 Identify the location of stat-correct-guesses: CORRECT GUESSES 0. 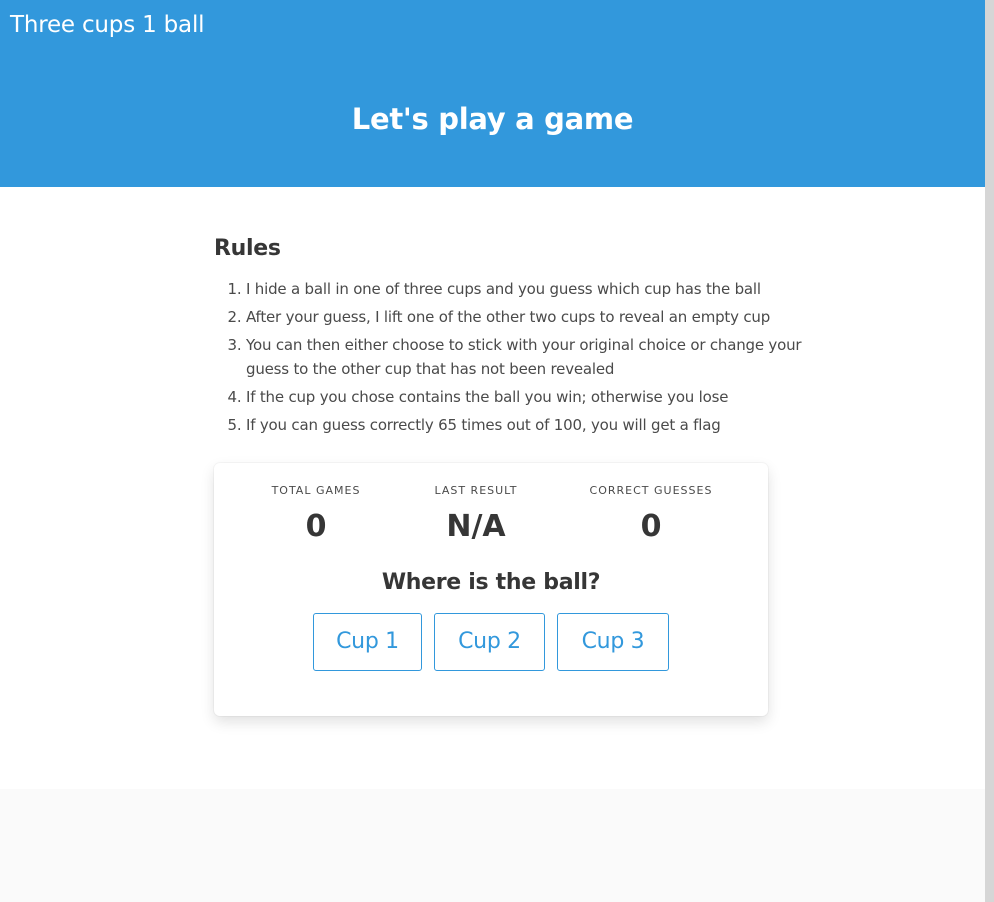
(651, 515).